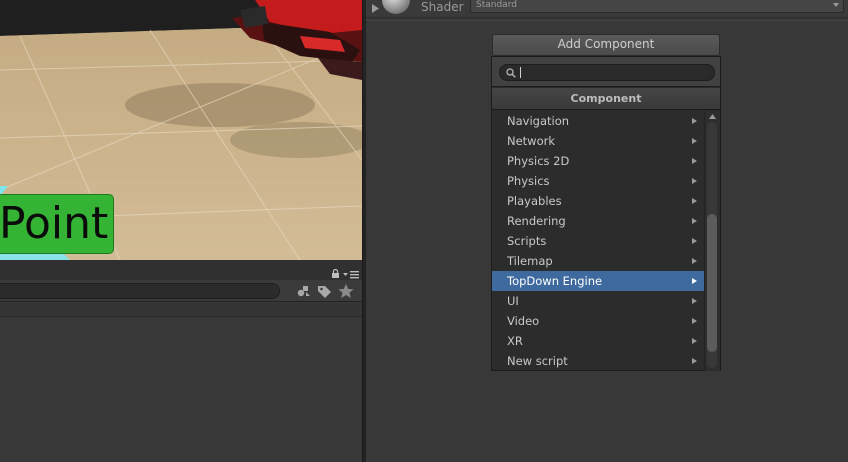 The height and width of the screenshot is (462, 848). What do you see at coordinates (442, 7) in the screenshot?
I see `shader-label: Shader` at bounding box center [442, 7].